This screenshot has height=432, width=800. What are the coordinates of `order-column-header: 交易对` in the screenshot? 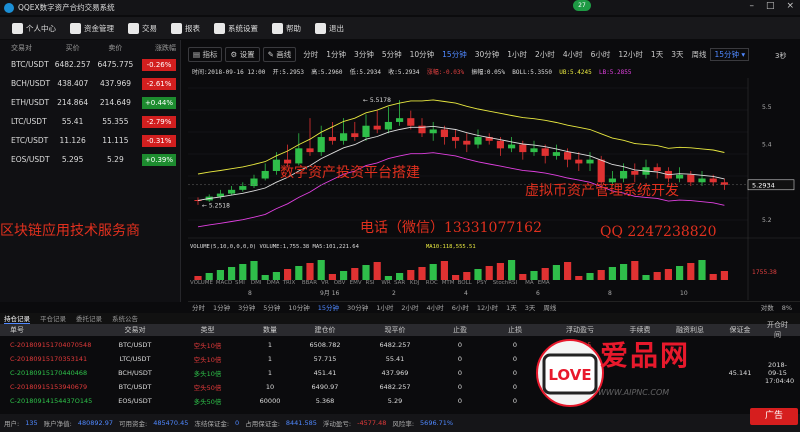 It's located at (135, 330).